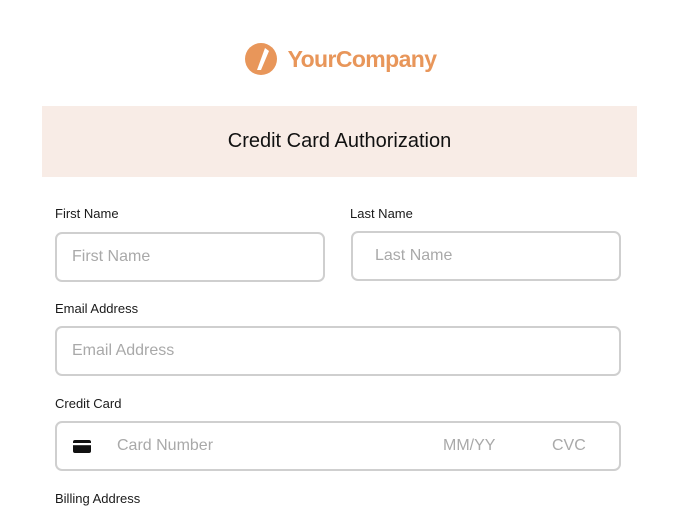 The width and height of the screenshot is (680, 510). I want to click on last-name-input, so click(486, 256).